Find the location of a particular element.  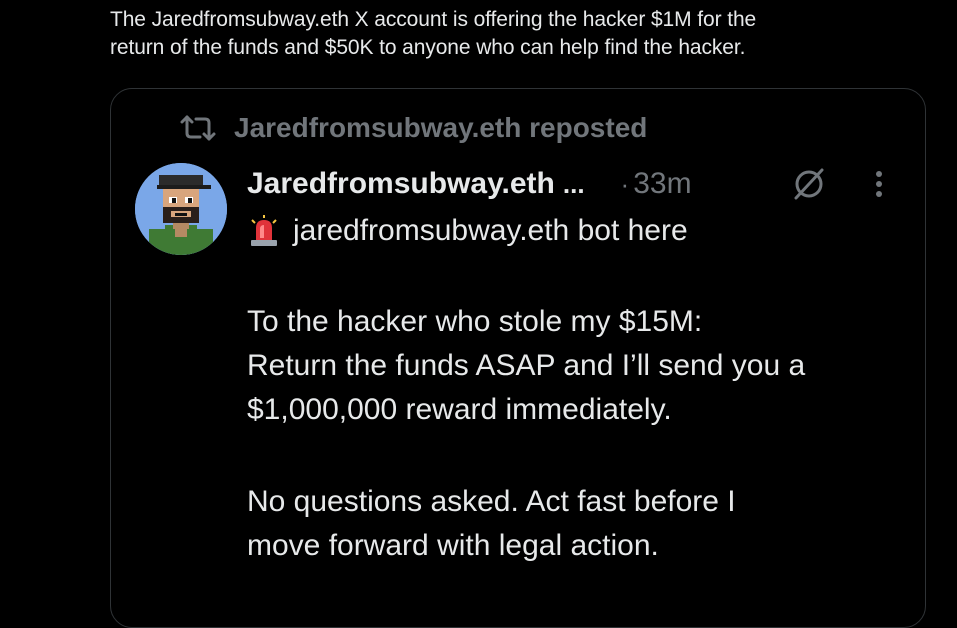

pixel-art-avatar-icon is located at coordinates (181, 209).